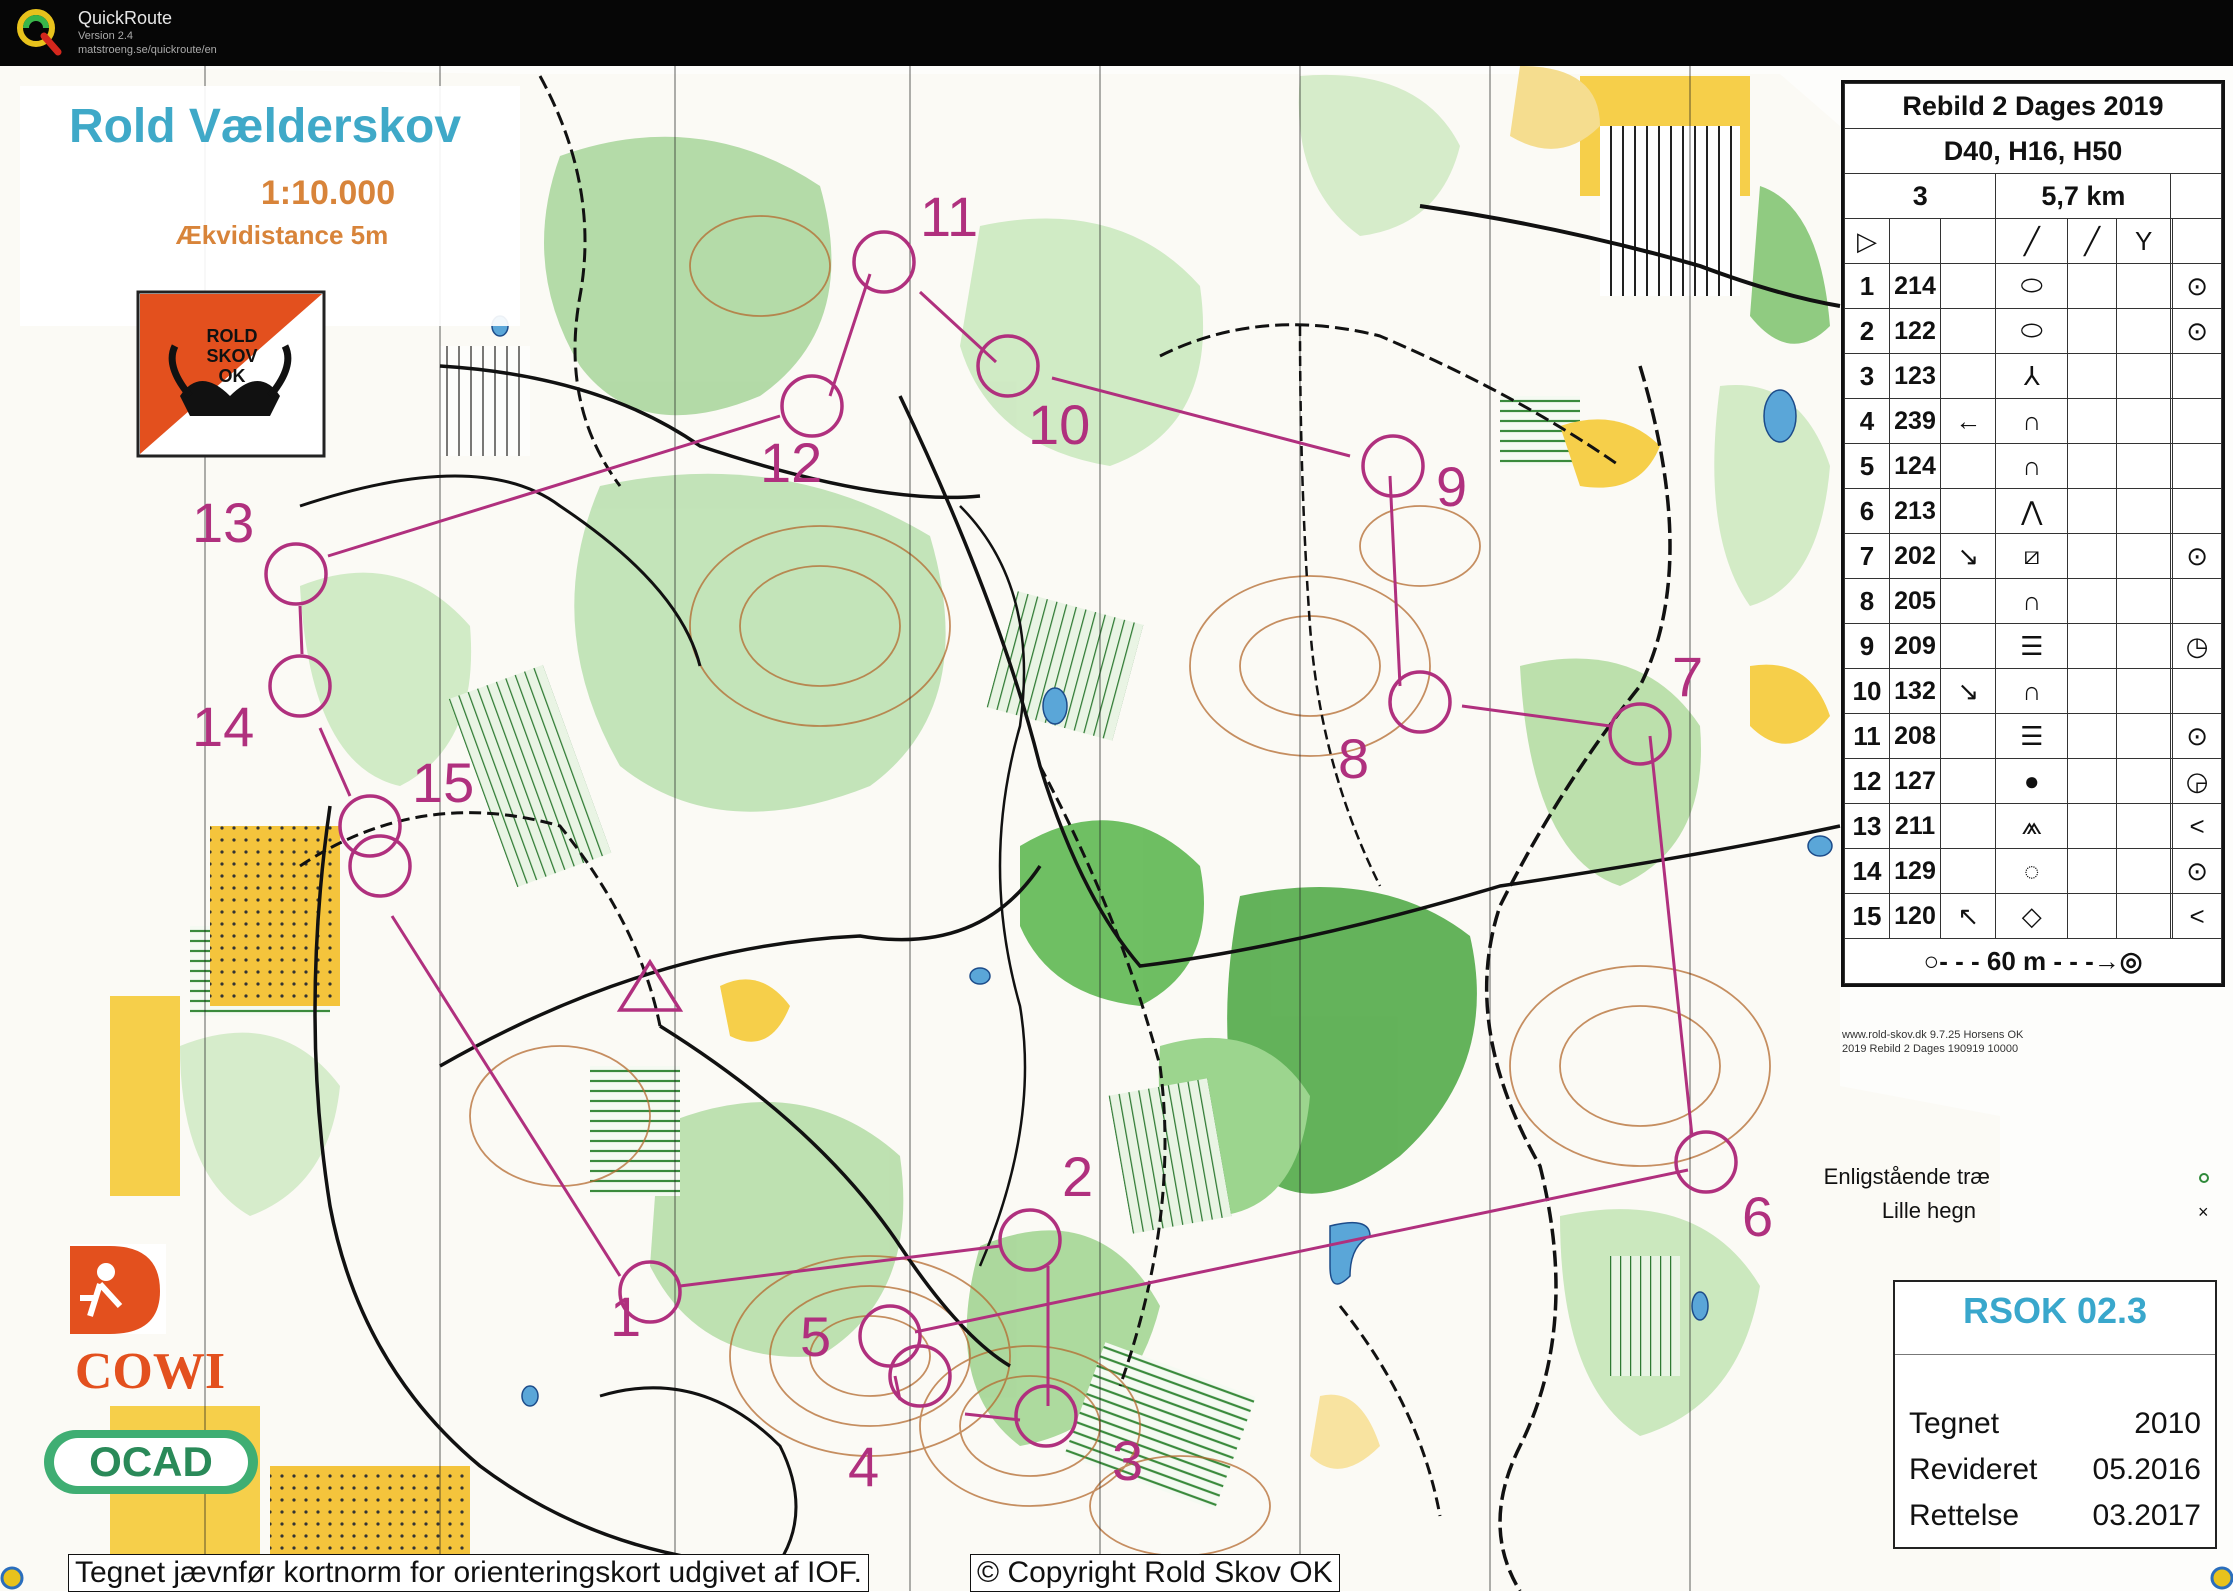 This screenshot has height=1592, width=2233. What do you see at coordinates (1867, 916) in the screenshot?
I see `control-number: 15` at bounding box center [1867, 916].